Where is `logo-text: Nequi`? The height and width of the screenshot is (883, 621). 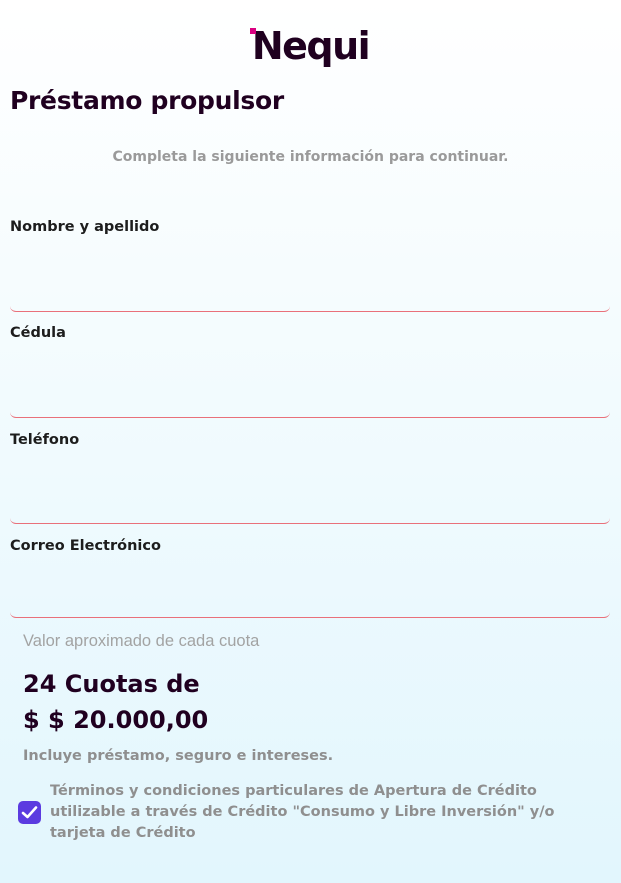 logo-text: Nequi is located at coordinates (311, 46).